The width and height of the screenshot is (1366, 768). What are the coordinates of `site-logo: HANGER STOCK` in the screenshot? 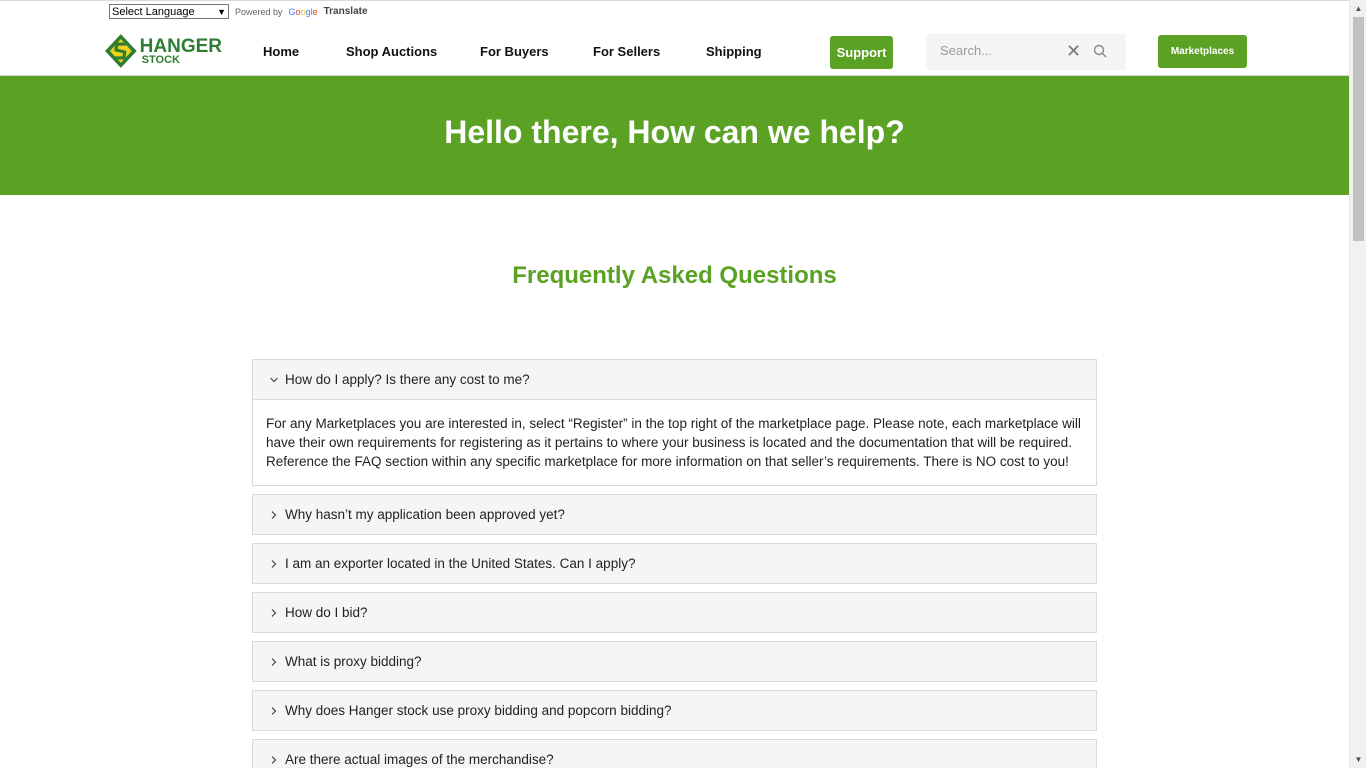 It's located at (163, 51).